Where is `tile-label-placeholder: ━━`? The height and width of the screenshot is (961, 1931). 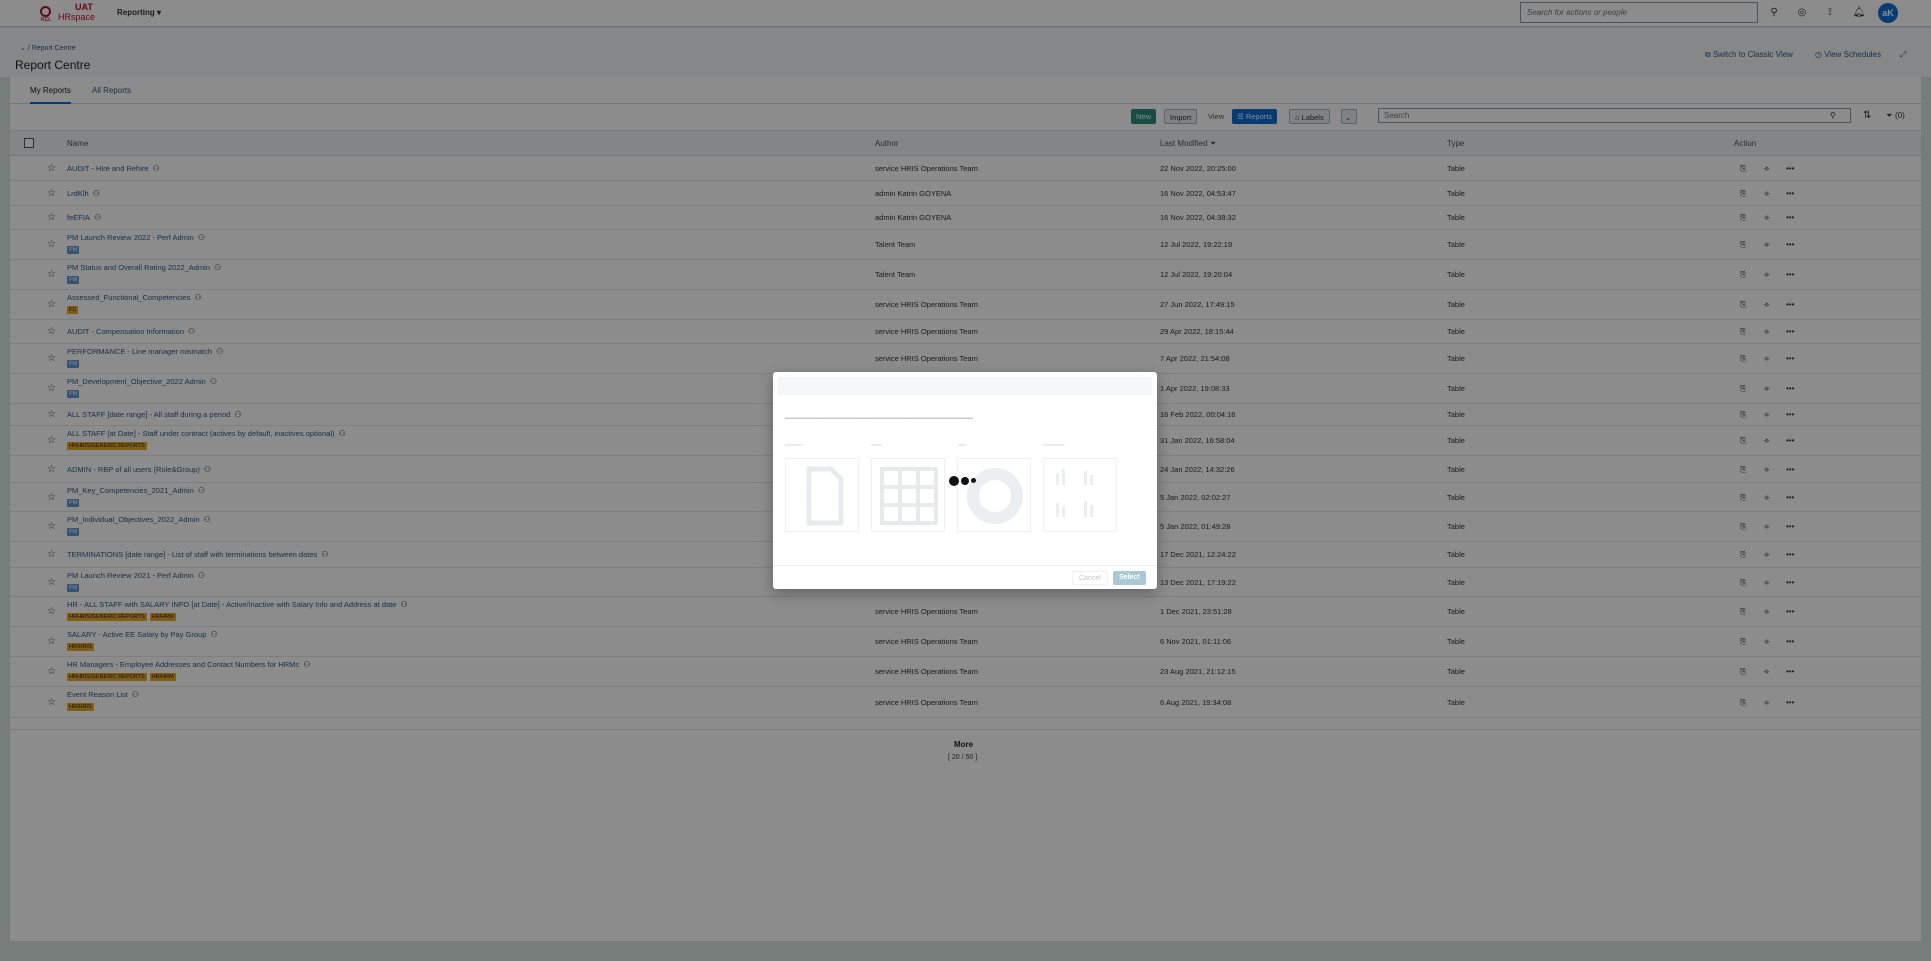
tile-label-placeholder: ━━ is located at coordinates (962, 446).